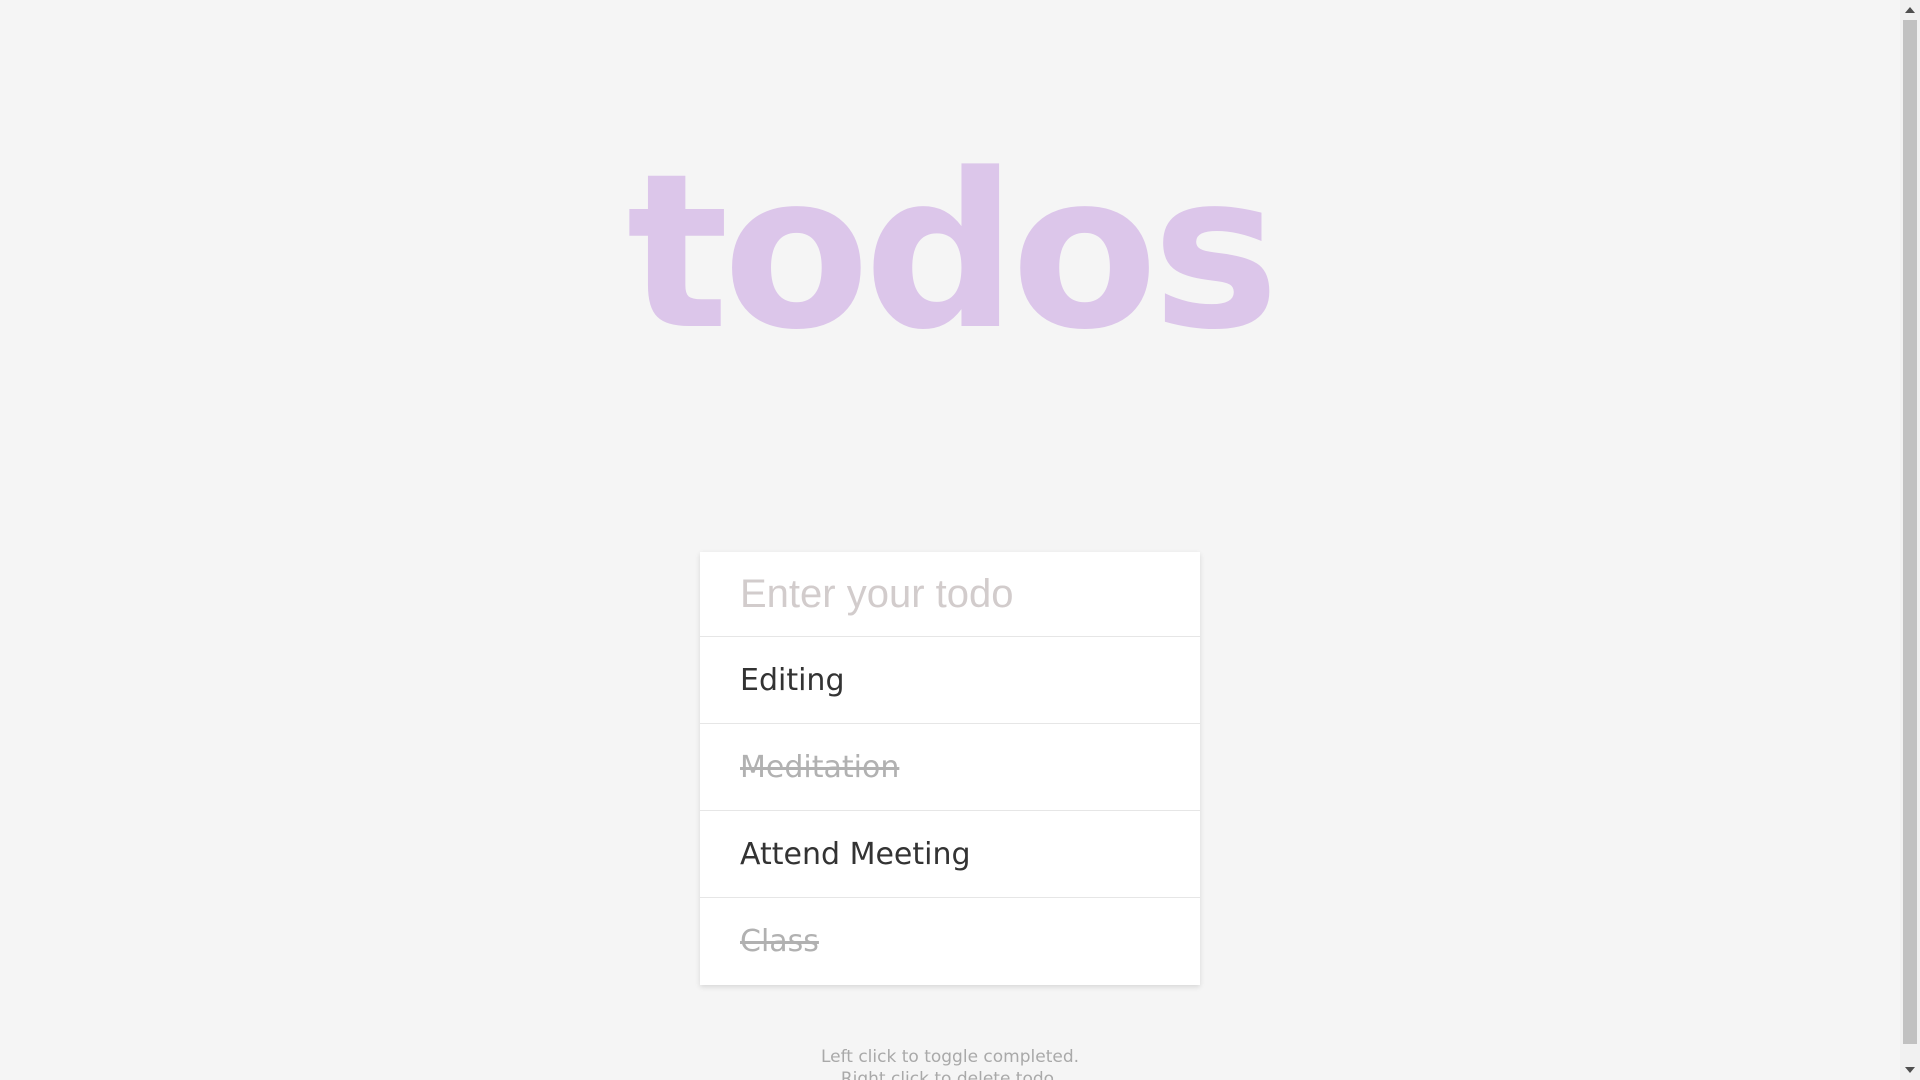  Describe the element at coordinates (950, 941) in the screenshot. I see `todo-item: Class` at that location.